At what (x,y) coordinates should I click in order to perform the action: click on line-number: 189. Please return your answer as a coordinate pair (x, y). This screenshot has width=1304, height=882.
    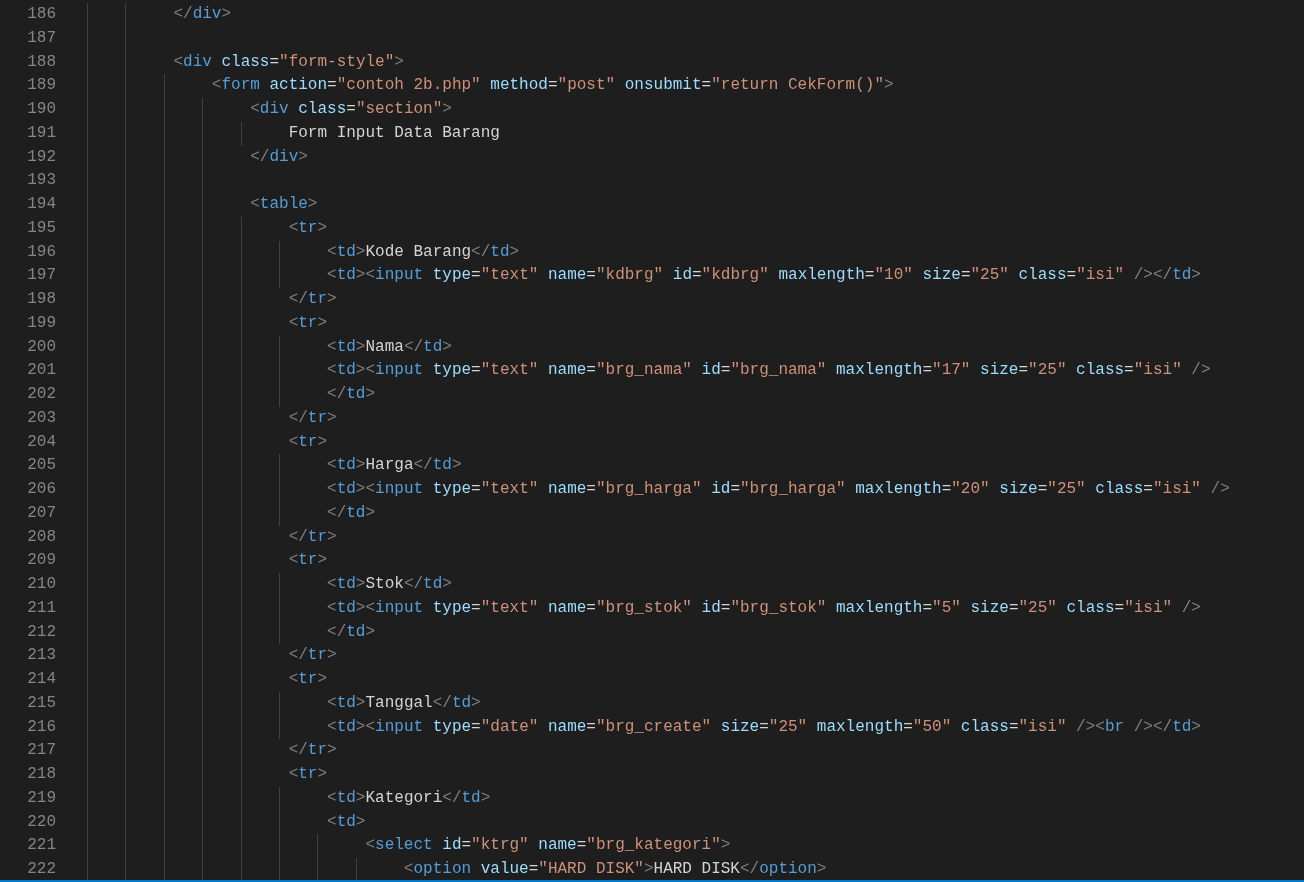
    Looking at the image, I should click on (41, 86).